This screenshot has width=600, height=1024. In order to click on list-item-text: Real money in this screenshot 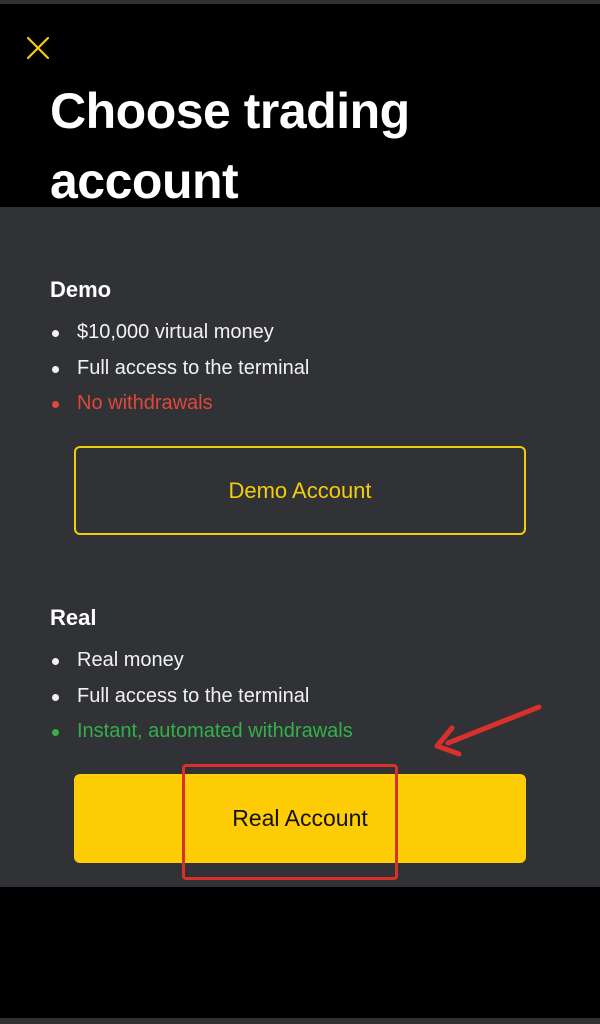, I will do `click(130, 660)`.